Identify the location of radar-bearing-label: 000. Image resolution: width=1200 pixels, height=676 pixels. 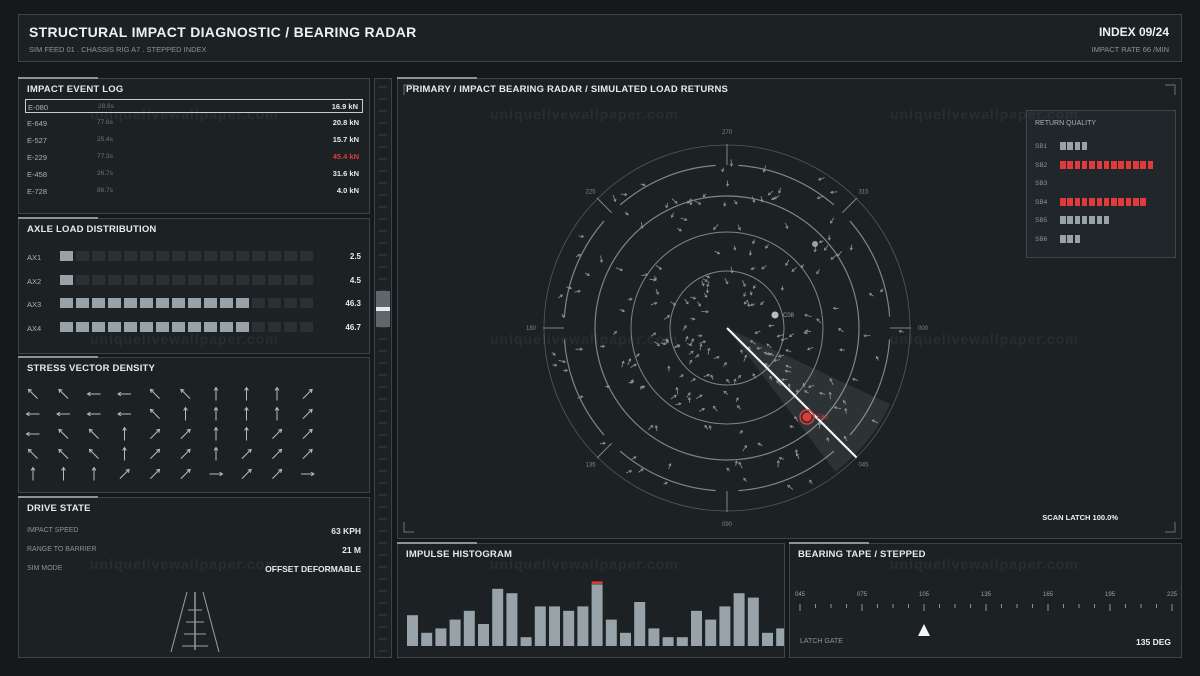
(923, 329).